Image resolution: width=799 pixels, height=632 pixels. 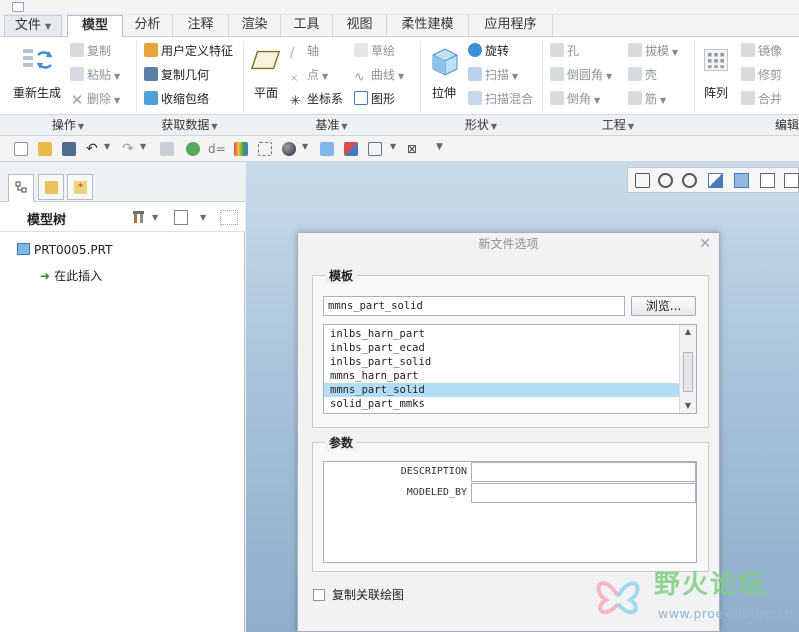 I want to click on plane-button: 平面, so click(x=266, y=73).